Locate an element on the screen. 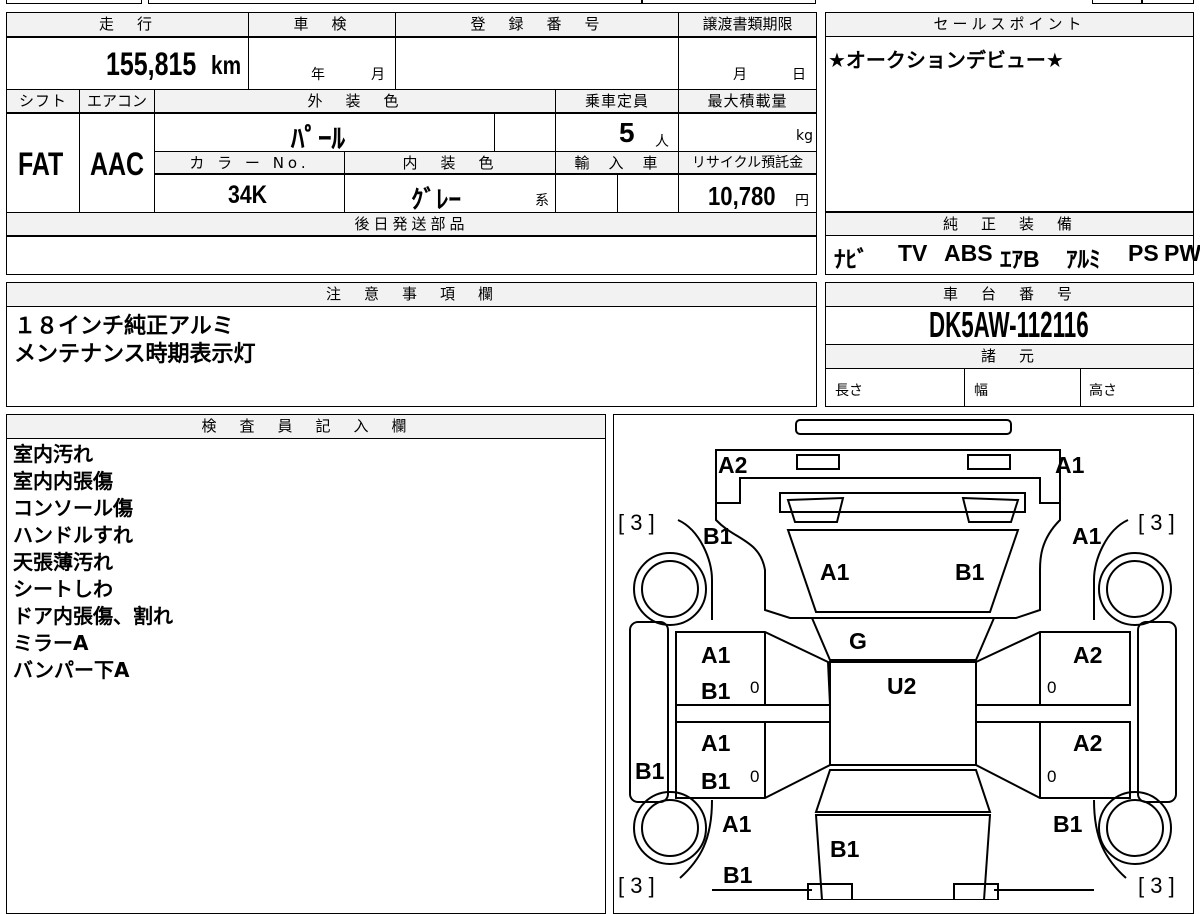  tire-depth-front-right: [ 3 ] is located at coordinates (1156, 522).